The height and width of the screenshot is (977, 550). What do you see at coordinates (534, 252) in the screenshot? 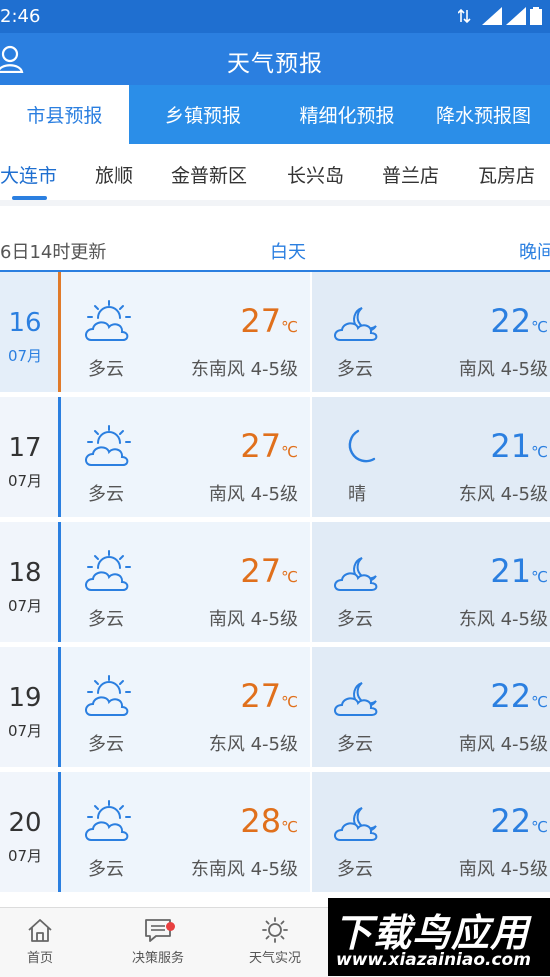
I see `night-column-label: 晚间` at bounding box center [534, 252].